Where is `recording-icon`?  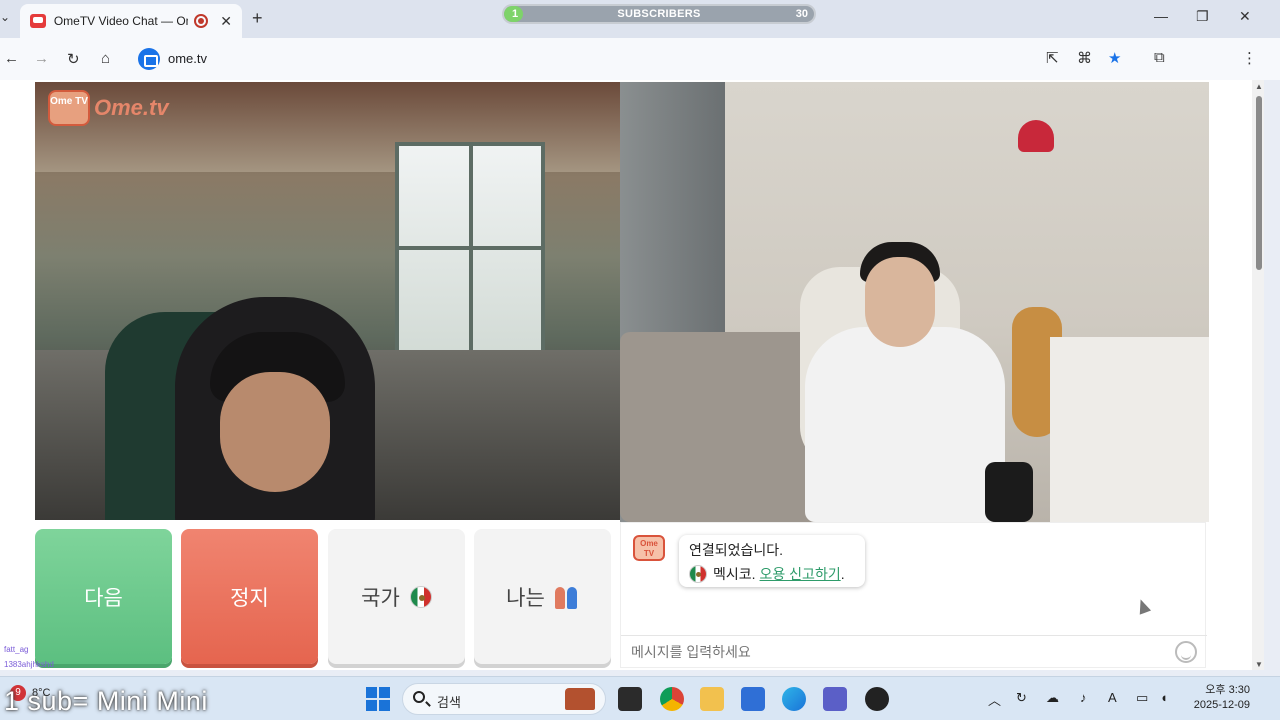
recording-icon is located at coordinates (201, 21).